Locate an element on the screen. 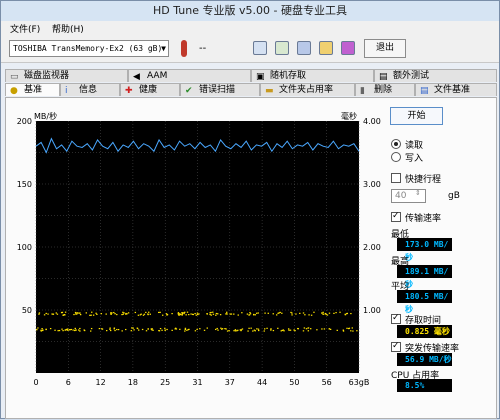  x-tick-label: 50 is located at coordinates (294, 382).